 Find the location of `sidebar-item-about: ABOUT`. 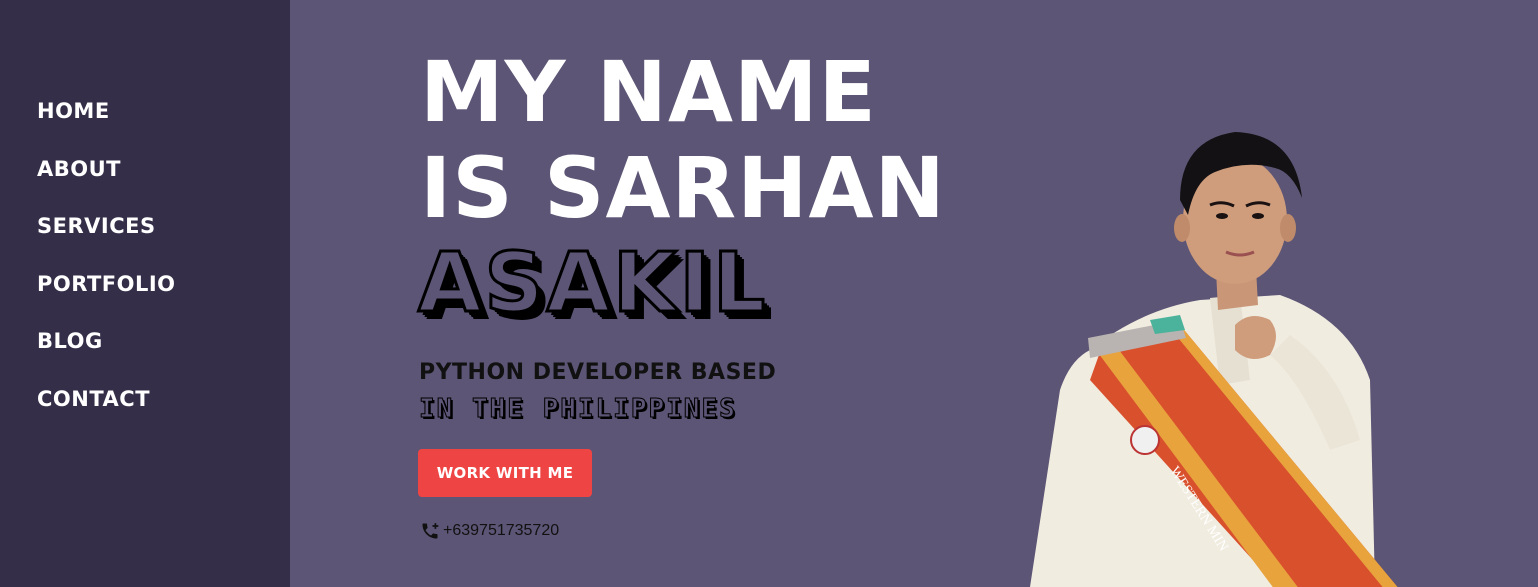

sidebar-item-about: ABOUT is located at coordinates (106, 183).